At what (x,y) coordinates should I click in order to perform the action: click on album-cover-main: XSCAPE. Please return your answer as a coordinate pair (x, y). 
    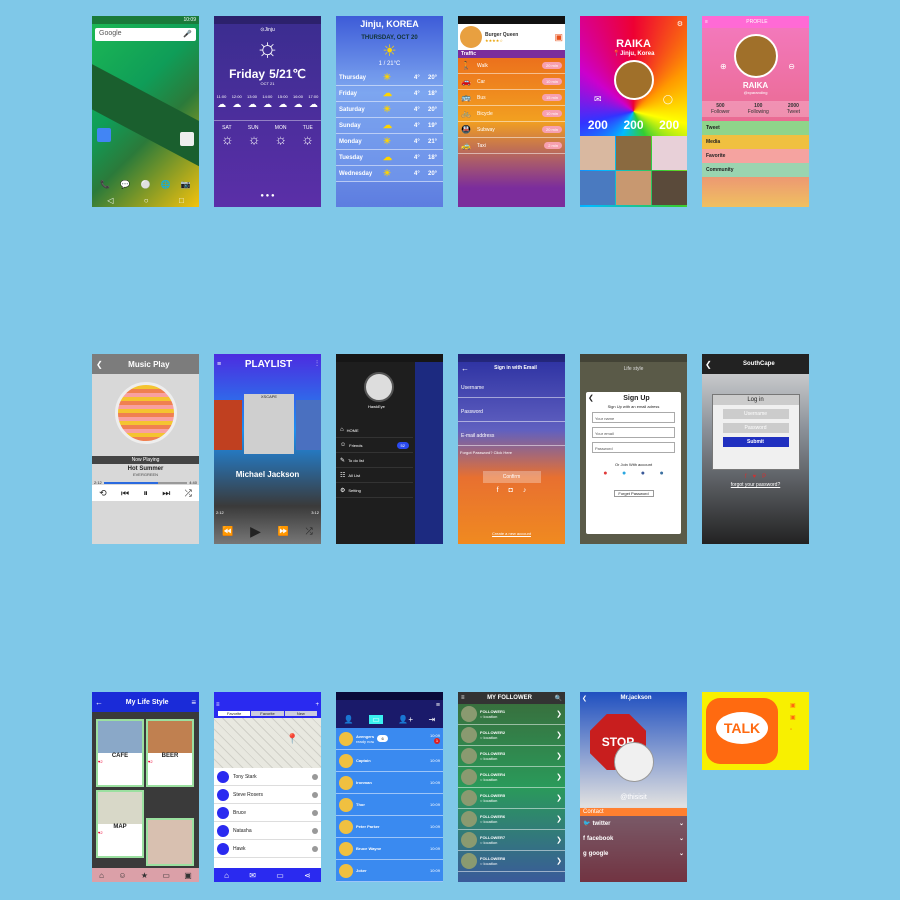
    Looking at the image, I should click on (269, 424).